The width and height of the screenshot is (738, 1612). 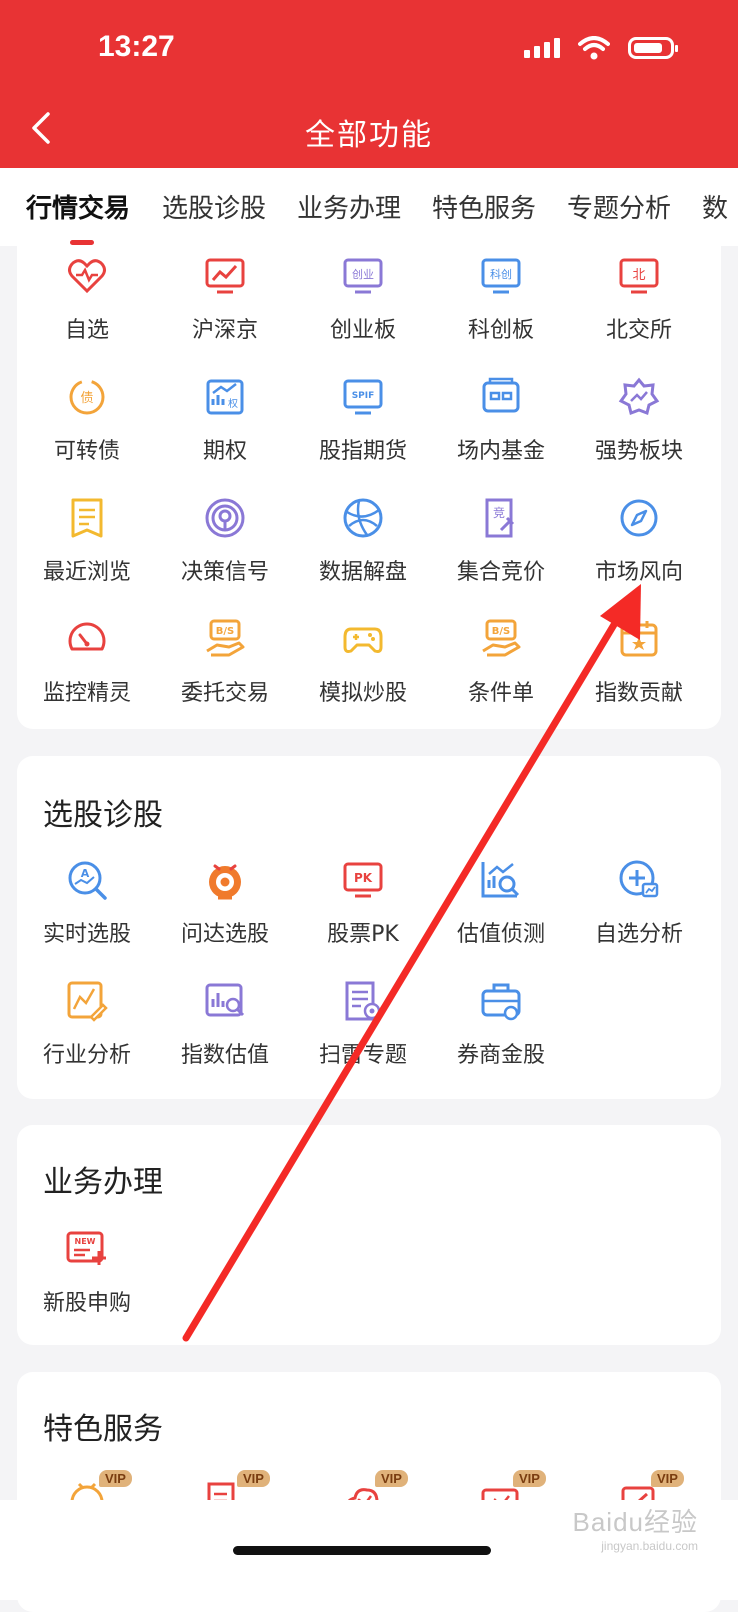 I want to click on gauge-icon, so click(x=87, y=636).